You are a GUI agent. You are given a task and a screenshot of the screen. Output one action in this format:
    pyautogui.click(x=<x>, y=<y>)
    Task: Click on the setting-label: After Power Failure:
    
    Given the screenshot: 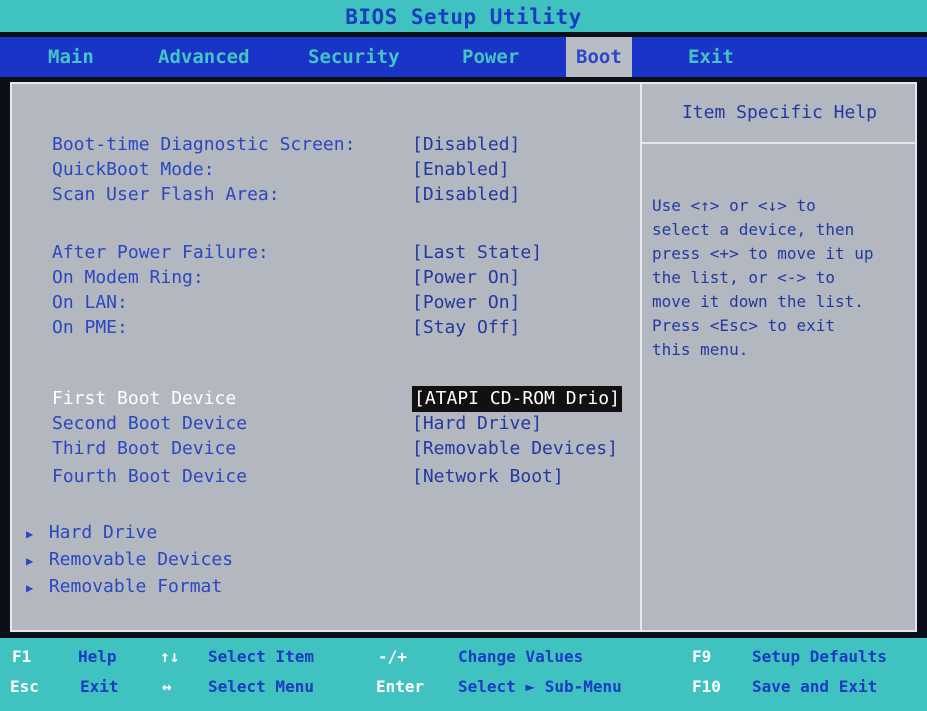 What is the action you would take?
    pyautogui.click(x=160, y=252)
    